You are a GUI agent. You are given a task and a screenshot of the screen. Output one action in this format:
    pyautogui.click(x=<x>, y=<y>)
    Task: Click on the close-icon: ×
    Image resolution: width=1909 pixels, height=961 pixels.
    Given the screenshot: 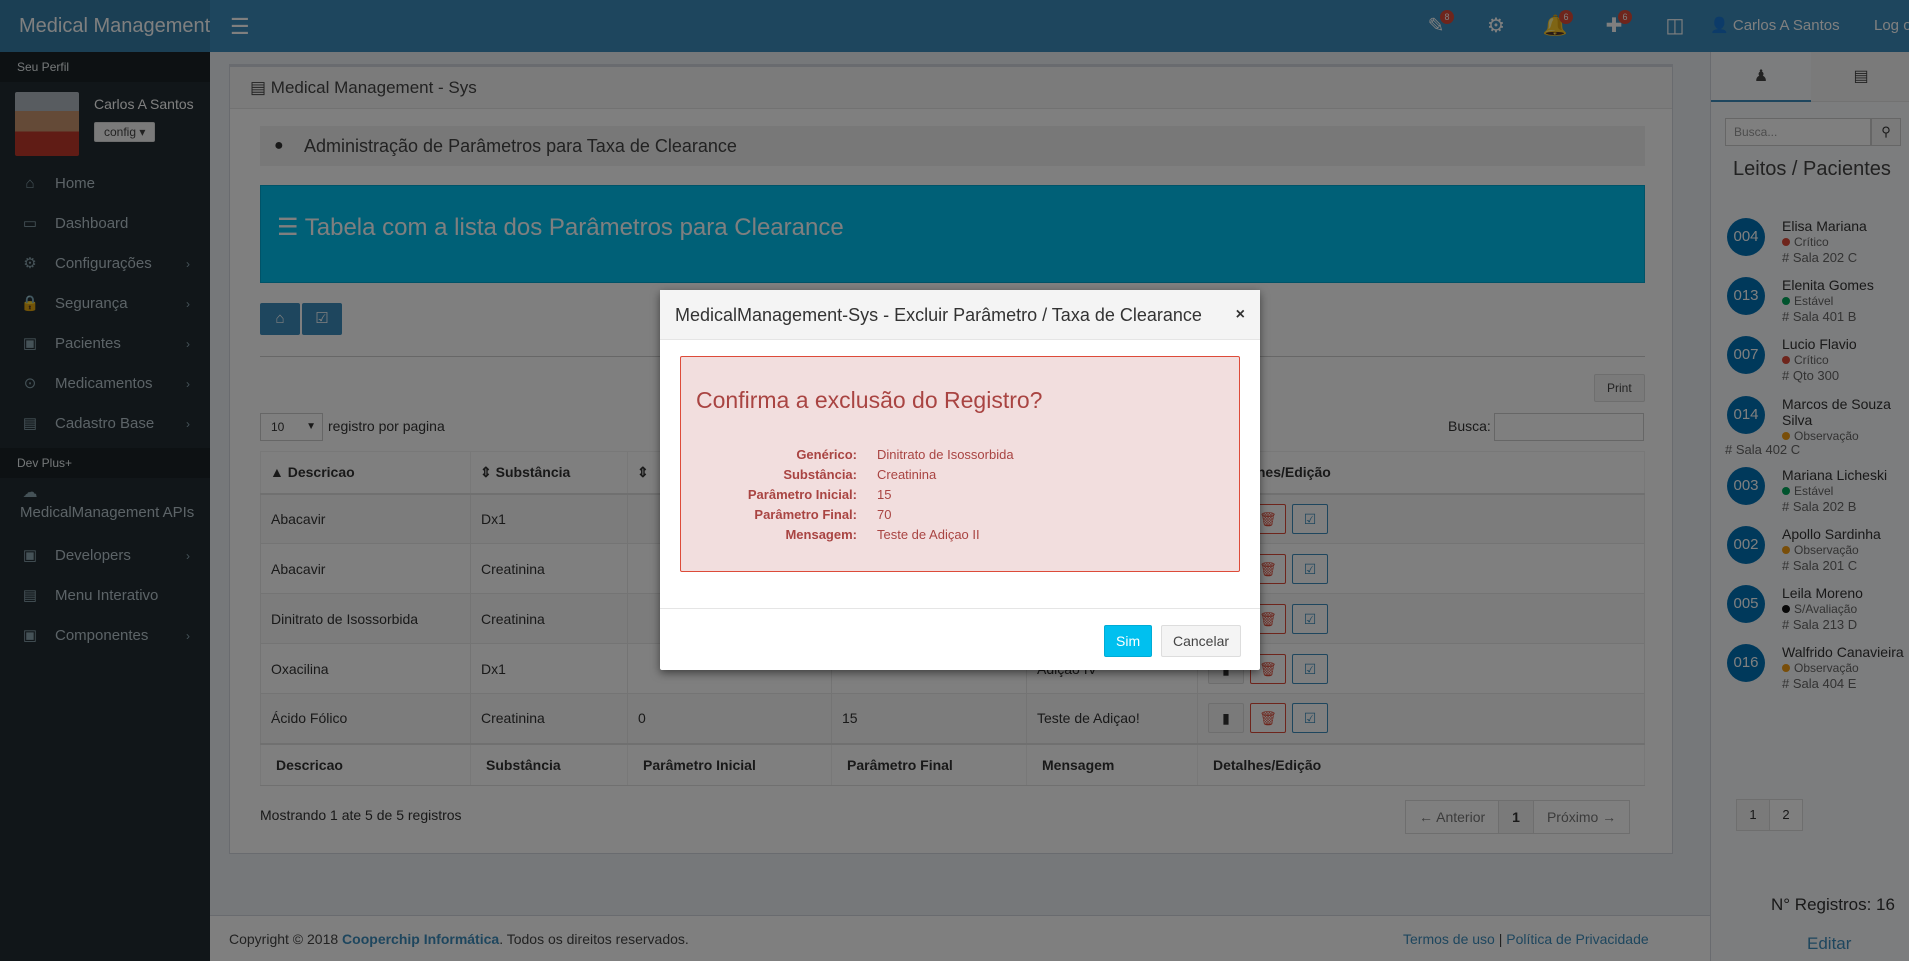 What is the action you would take?
    pyautogui.click(x=1240, y=315)
    